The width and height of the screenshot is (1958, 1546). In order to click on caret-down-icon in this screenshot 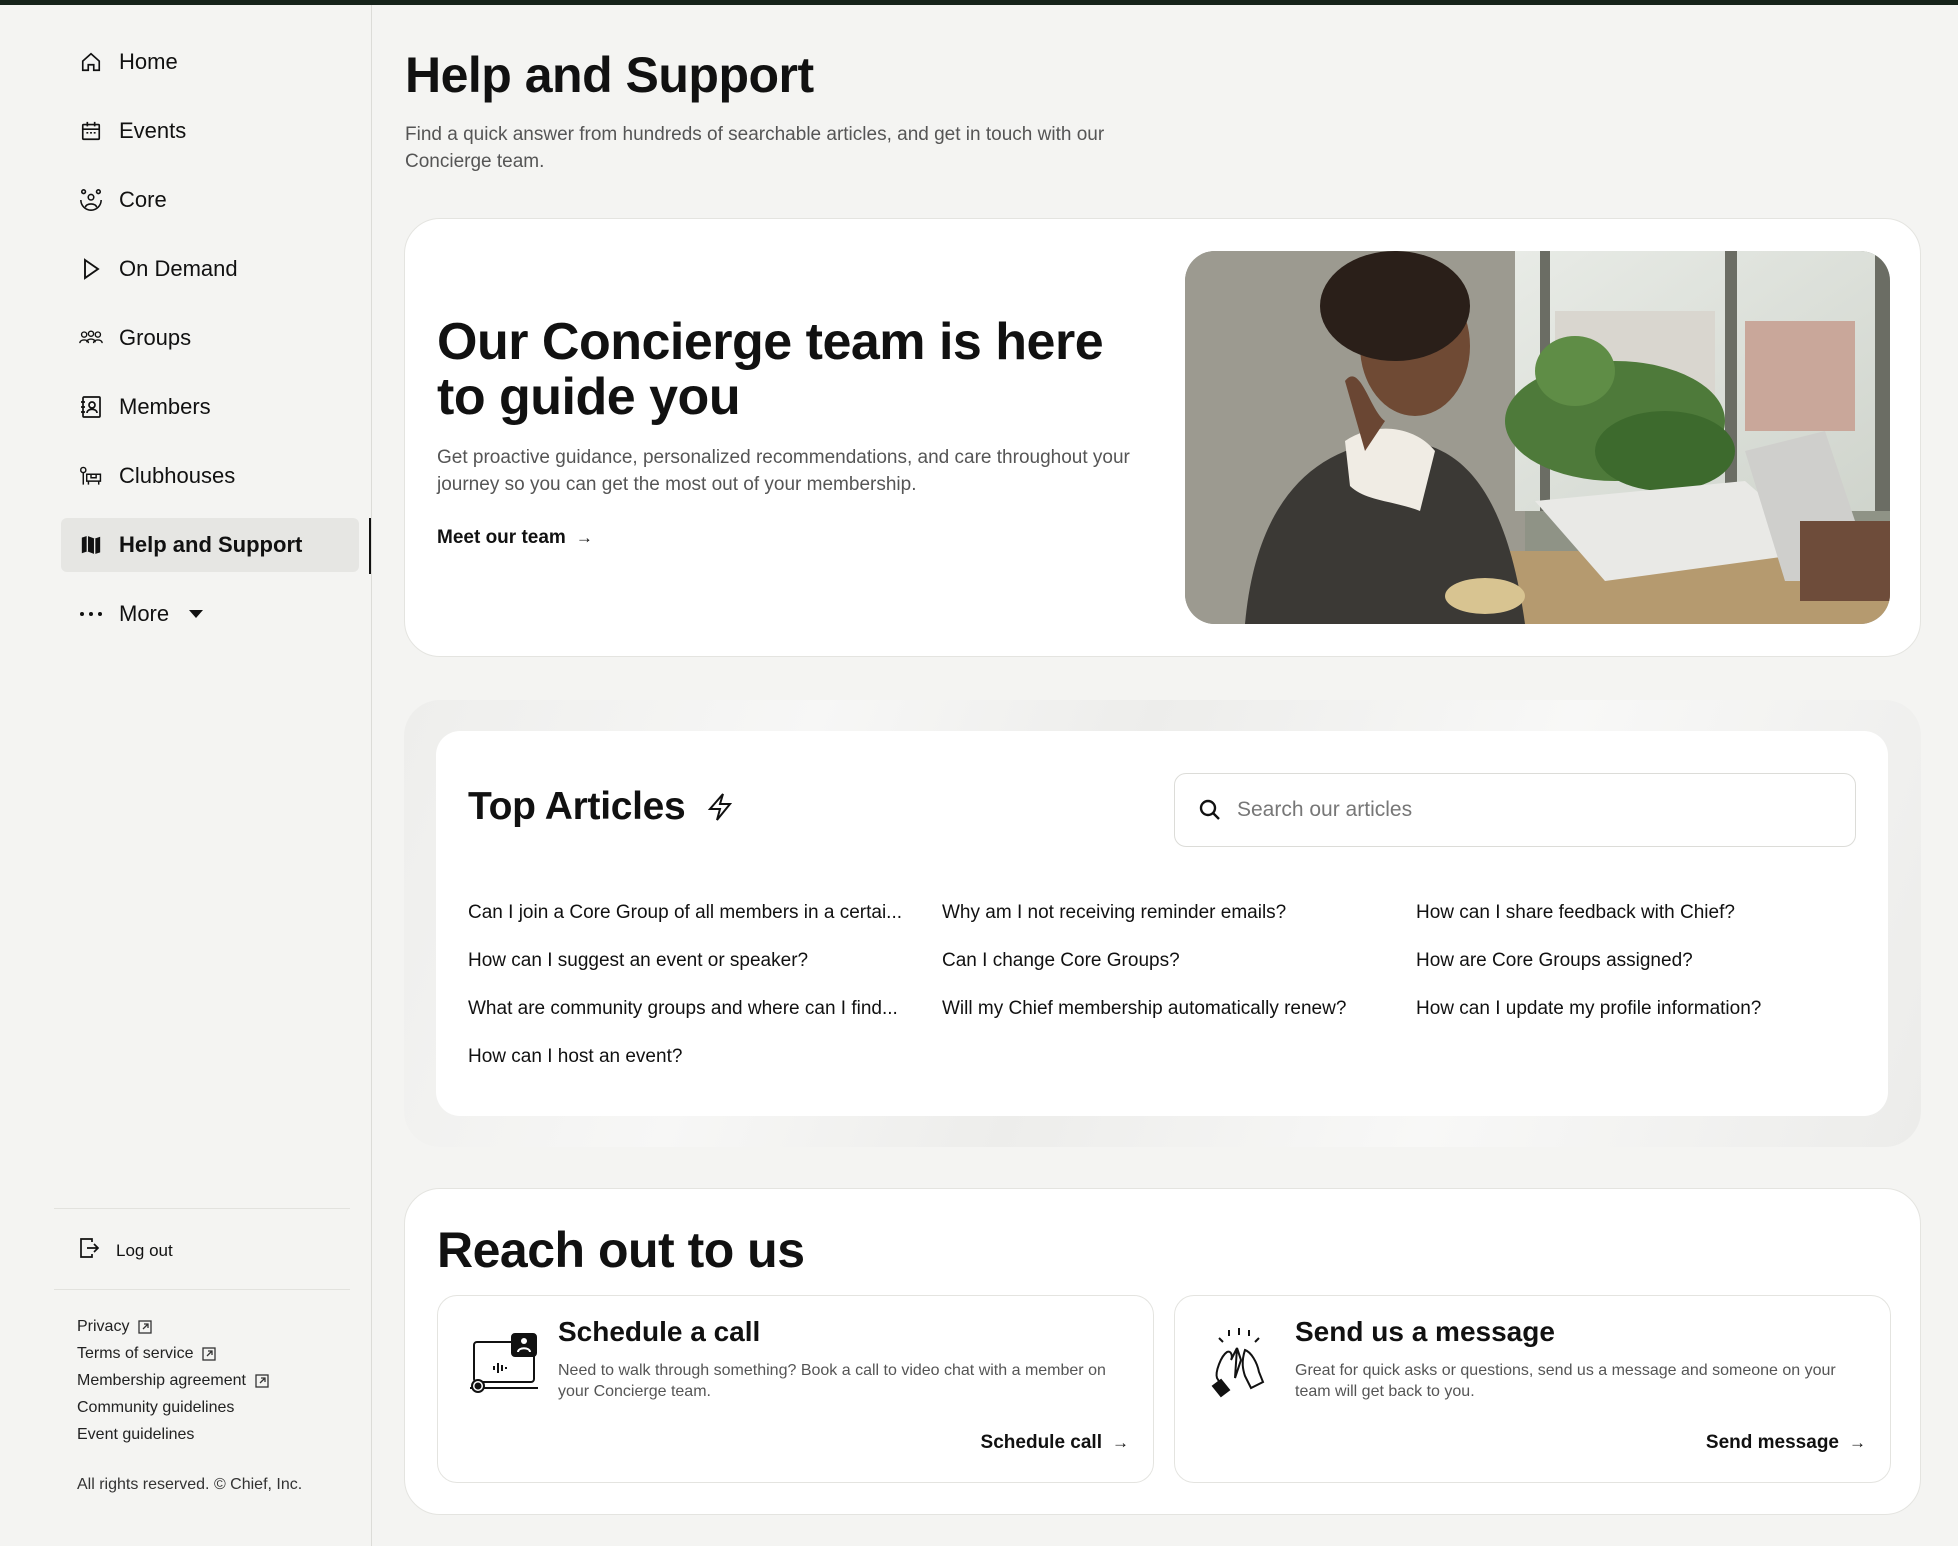, I will do `click(196, 614)`.